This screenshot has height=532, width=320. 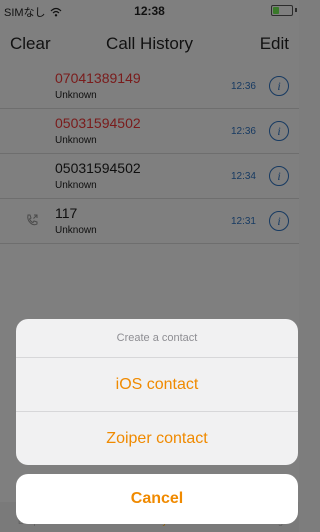 I want to click on history-row: 117 Unknown 12:31 i, so click(x=149, y=221).